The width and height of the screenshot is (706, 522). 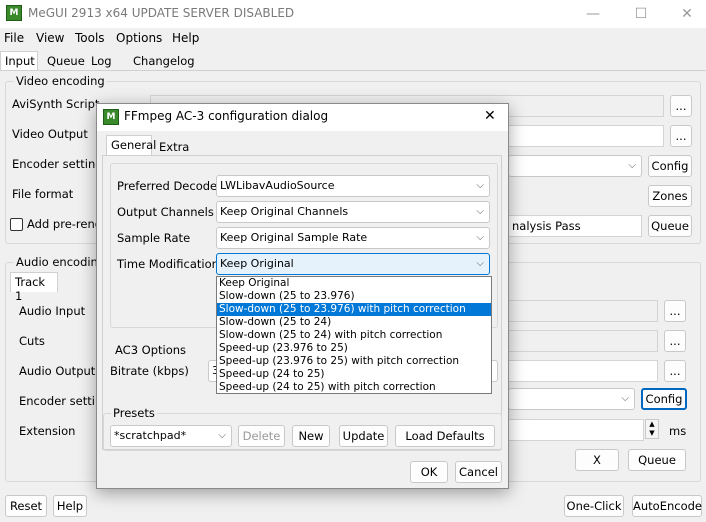 I want to click on tab-queue: Queue, so click(x=66, y=61).